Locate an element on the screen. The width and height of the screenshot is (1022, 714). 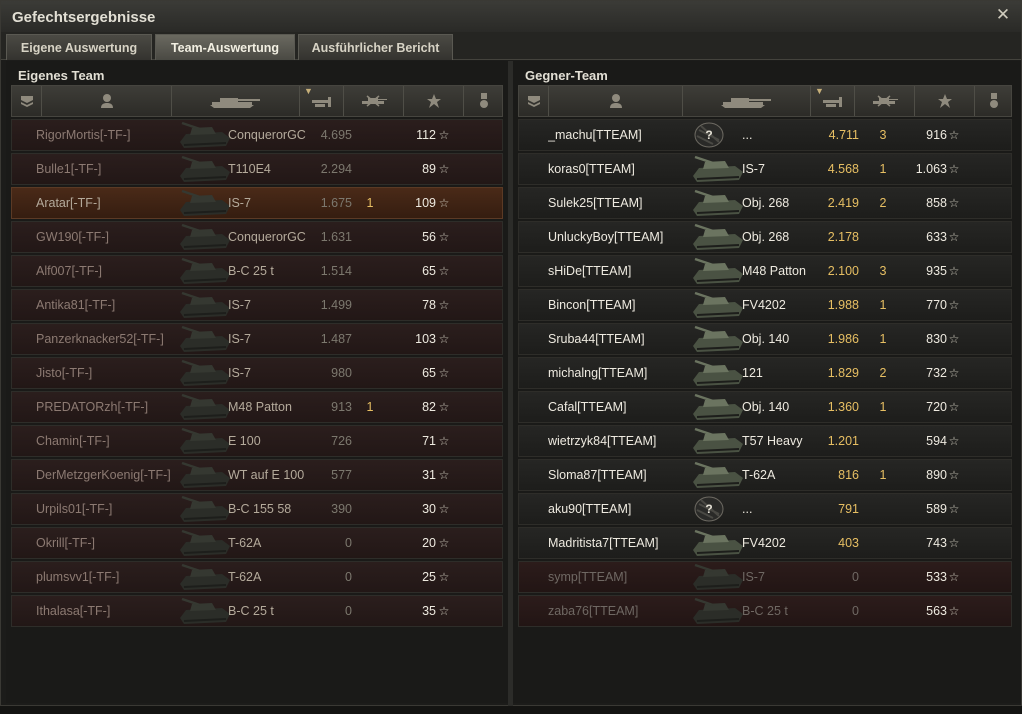
xp-star-icon is located at coordinates (434, 101).